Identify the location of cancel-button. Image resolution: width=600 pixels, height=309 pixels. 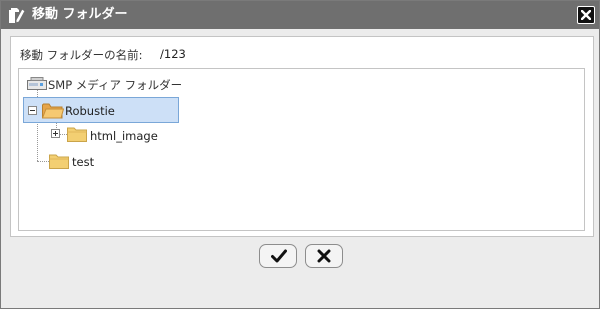
(324, 256).